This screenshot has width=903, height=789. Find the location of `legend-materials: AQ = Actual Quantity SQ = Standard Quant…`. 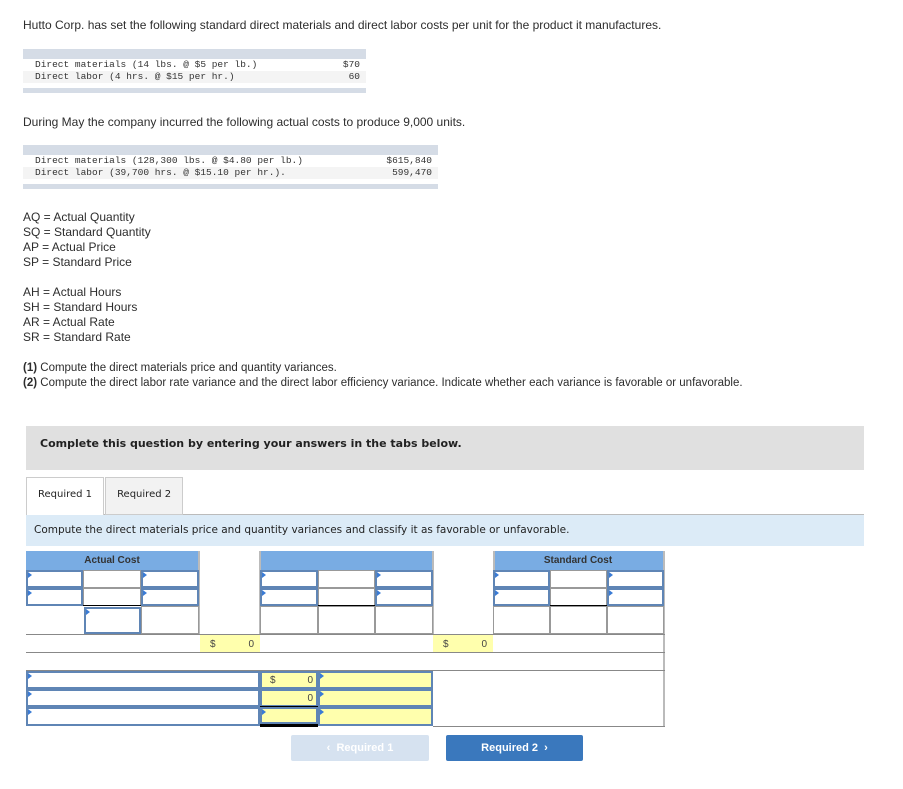

legend-materials: AQ = Actual Quantity SQ = Standard Quant… is located at coordinates (87, 239).